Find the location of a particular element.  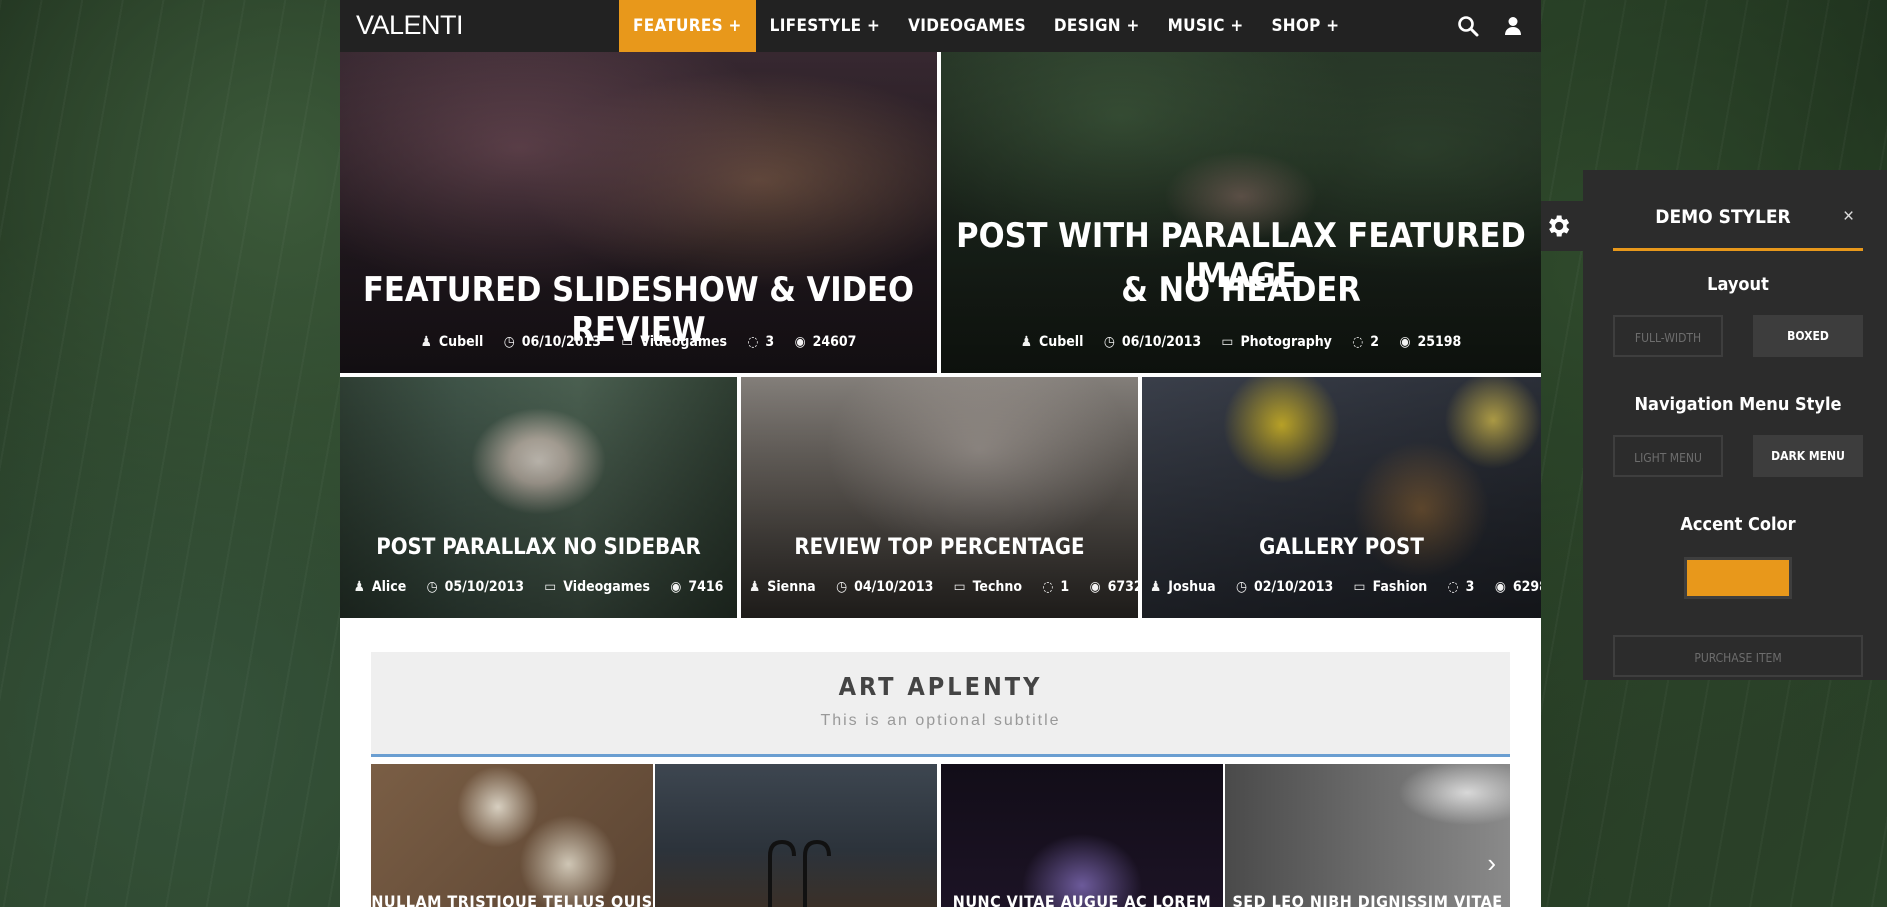

section-header: ART APLENTY This is an optional subtitle is located at coordinates (940, 704).